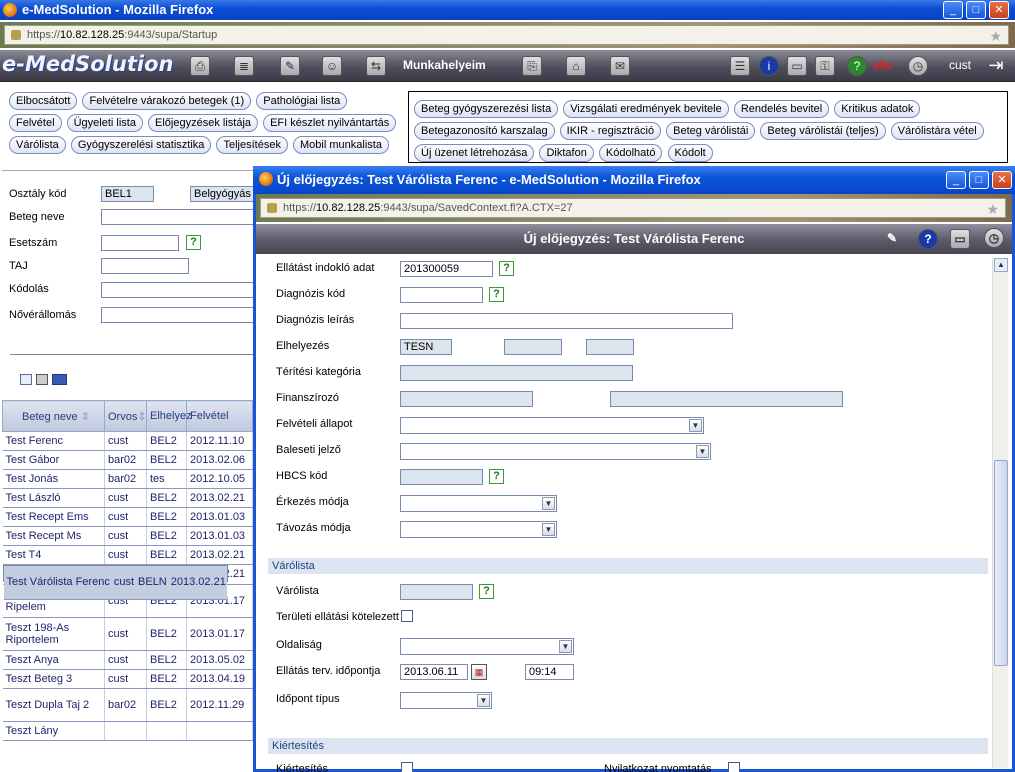 This screenshot has height=772, width=1015. I want to click on workplace-icon: ⇆, so click(376, 66).